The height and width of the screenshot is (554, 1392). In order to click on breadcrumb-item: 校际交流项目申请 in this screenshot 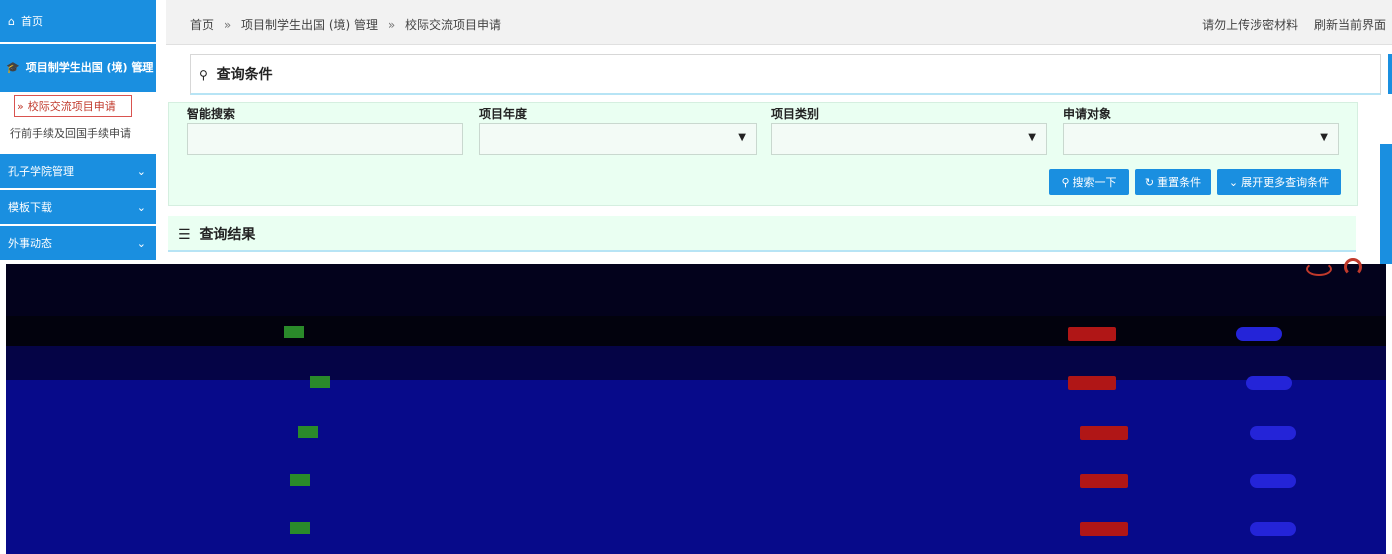, I will do `click(453, 25)`.